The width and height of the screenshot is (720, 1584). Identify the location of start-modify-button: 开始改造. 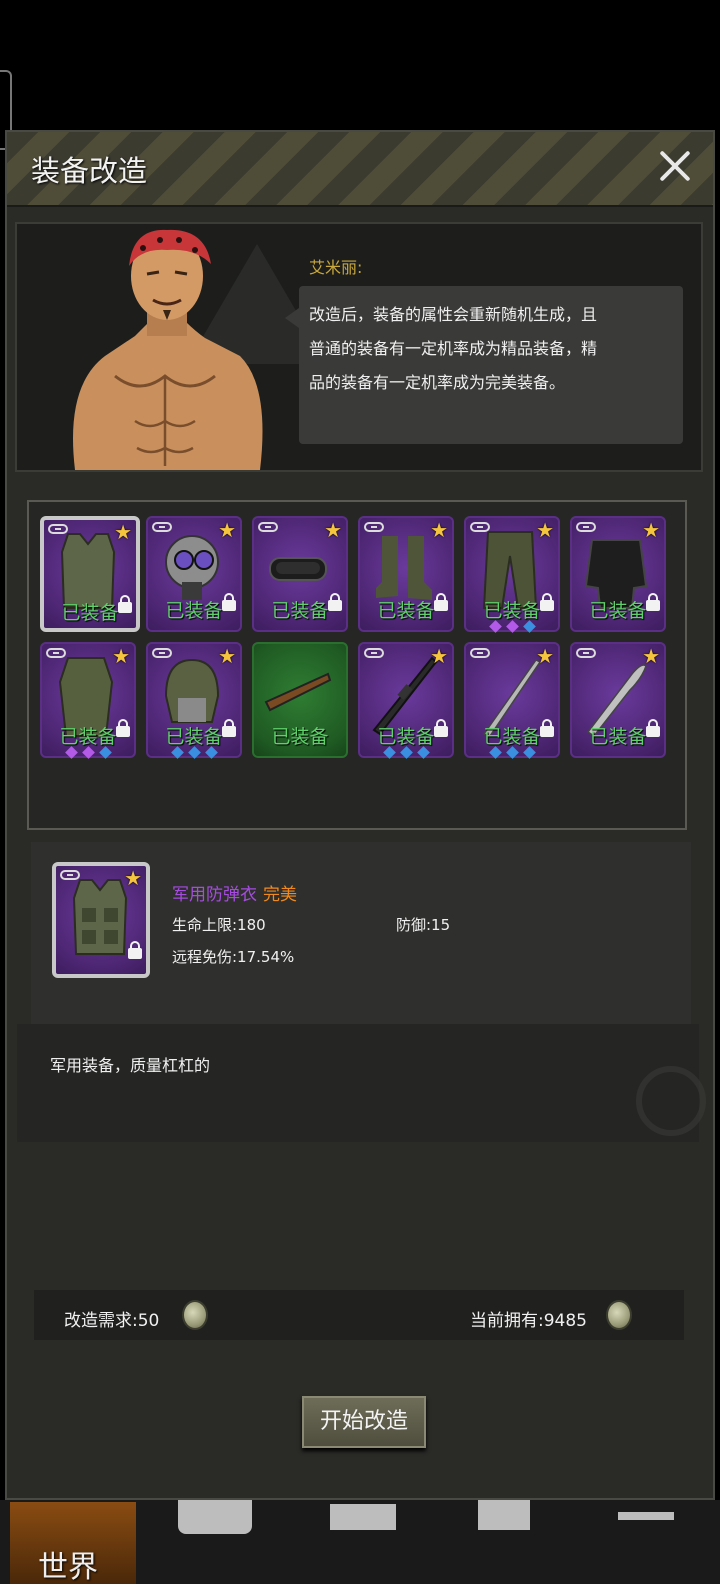
(364, 1422).